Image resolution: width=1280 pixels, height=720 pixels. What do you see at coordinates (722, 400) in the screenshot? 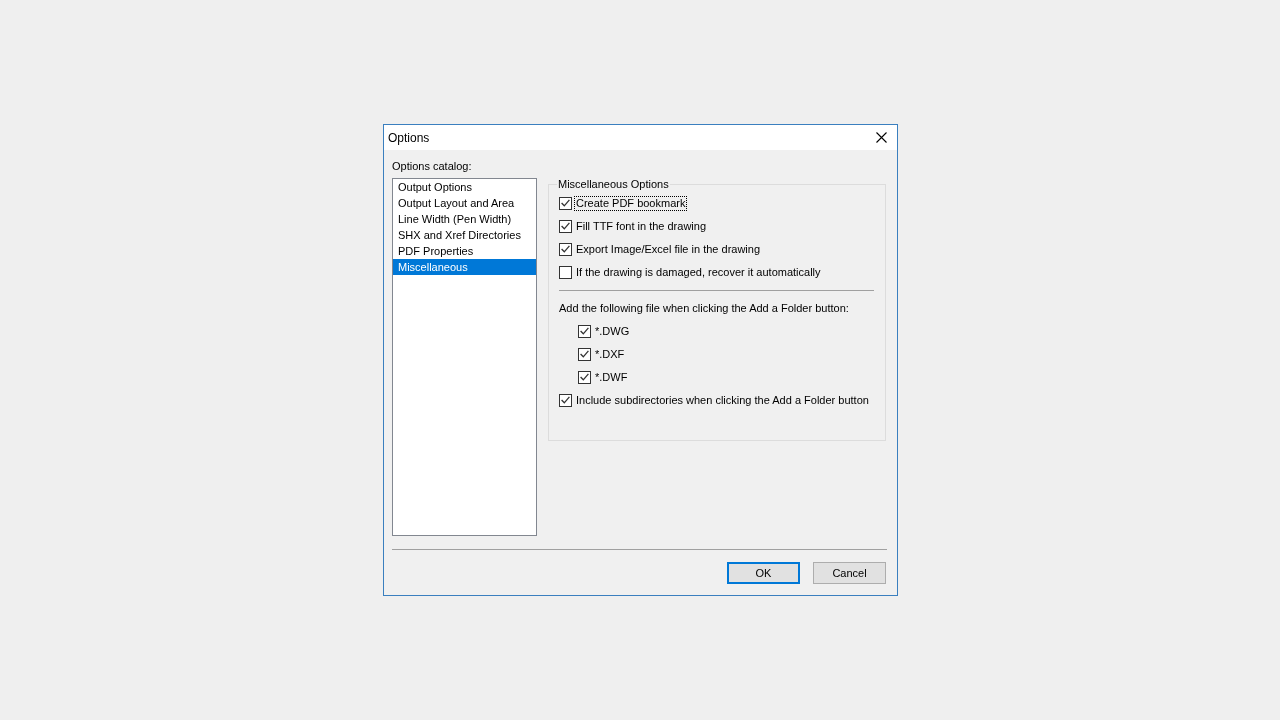
I see `checkbox-label: Include subdirectories when clicking the Add a Folder button` at bounding box center [722, 400].